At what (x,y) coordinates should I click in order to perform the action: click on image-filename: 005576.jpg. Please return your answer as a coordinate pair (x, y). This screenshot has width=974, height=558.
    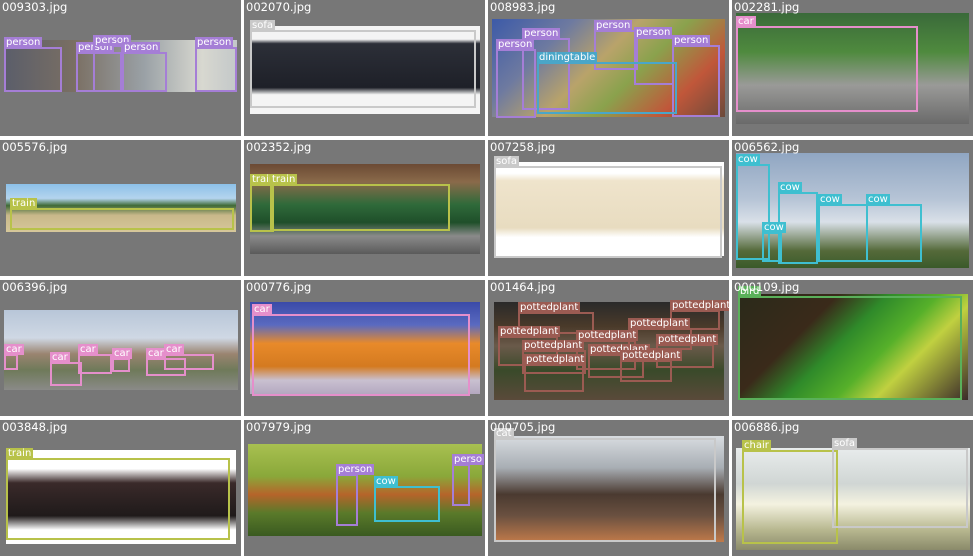
    Looking at the image, I should click on (35, 147).